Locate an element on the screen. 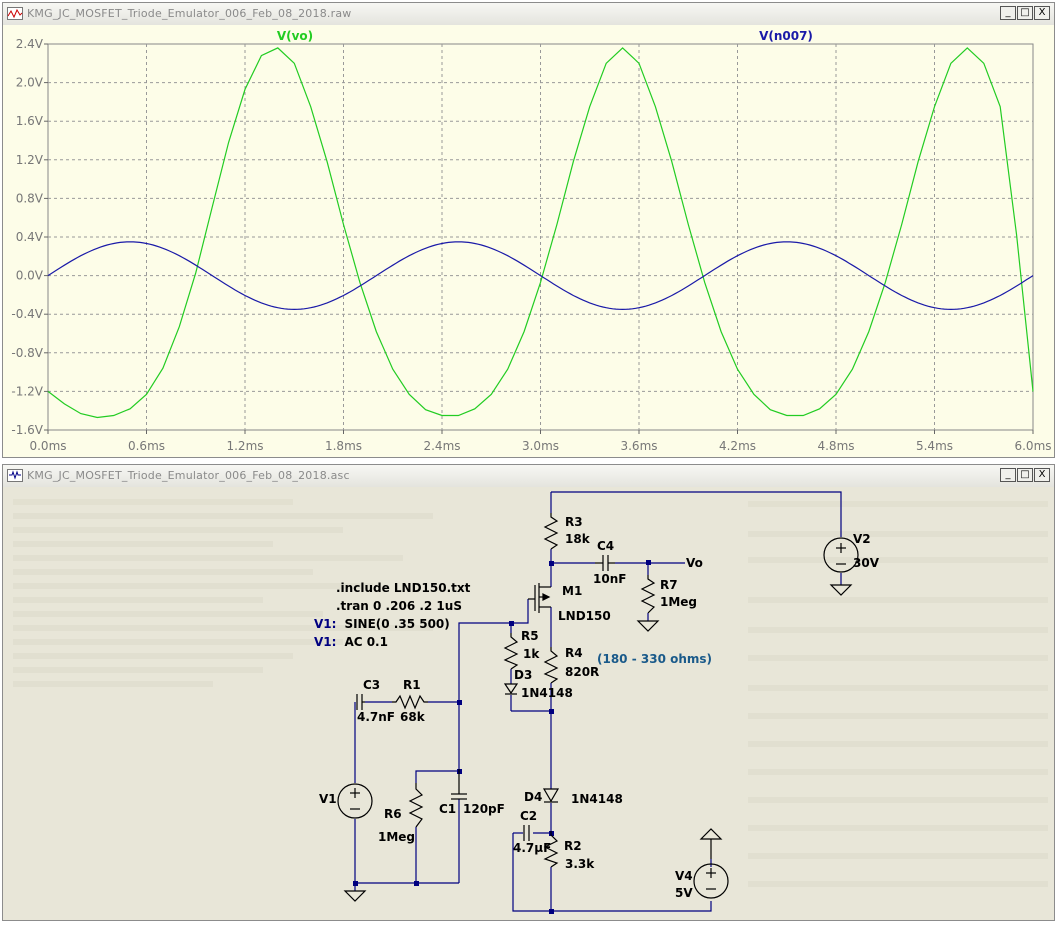 Image resolution: width=1057 pixels, height=925 pixels. label-v2-ref: V2 is located at coordinates (862, 539).